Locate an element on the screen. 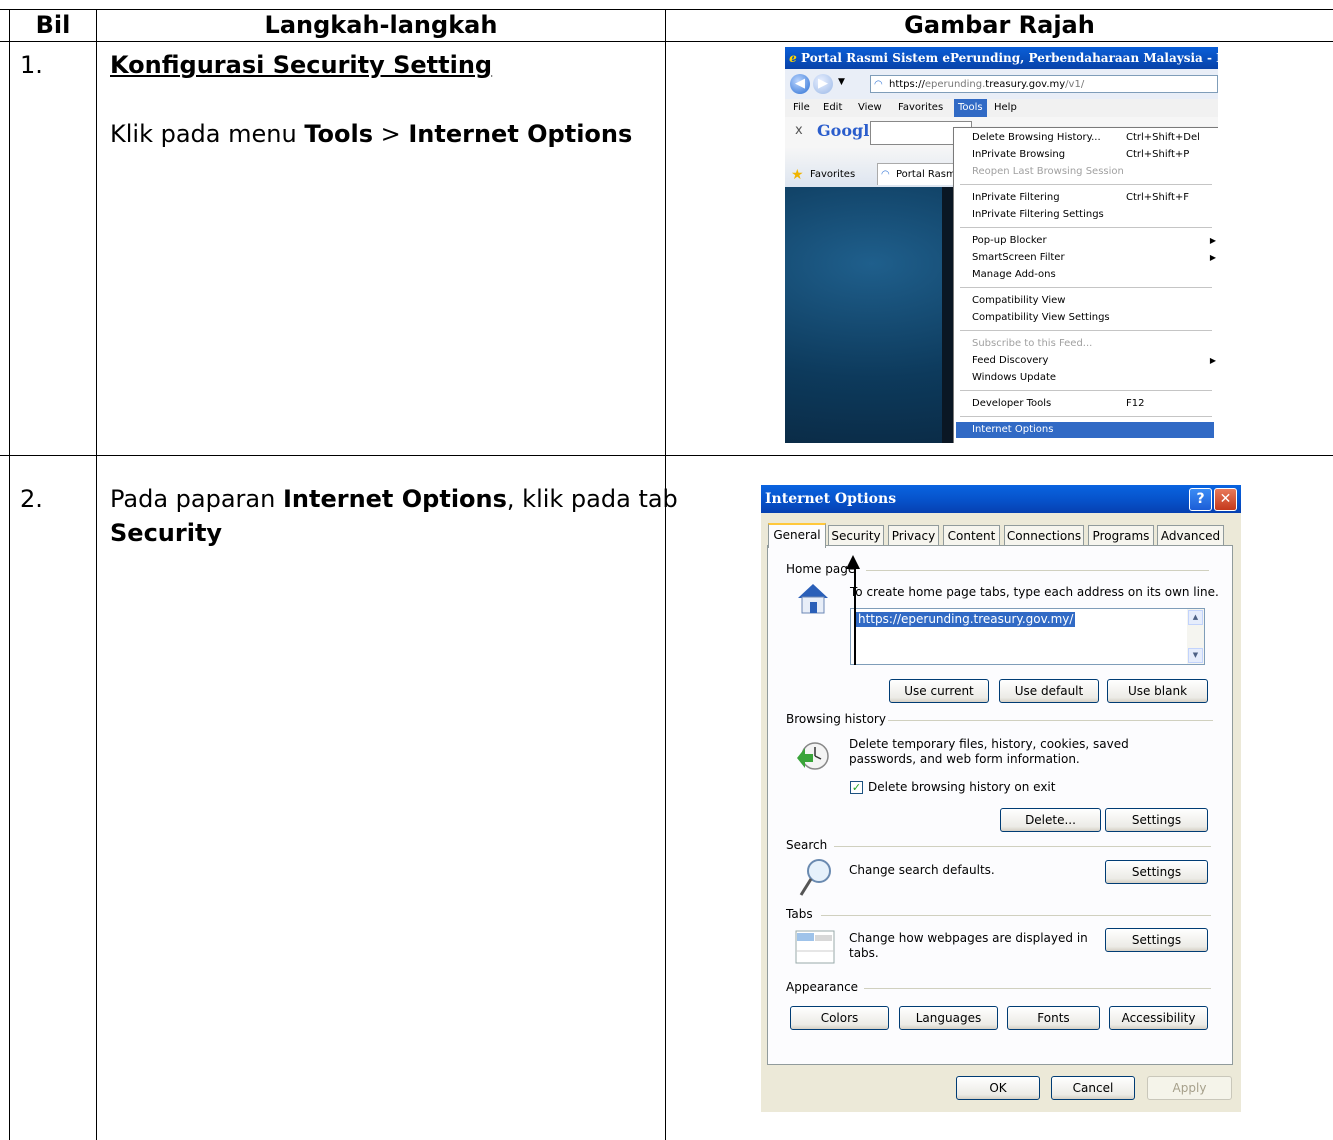 This screenshot has width=1333, height=1140. use-current-button: Use current is located at coordinates (939, 691).